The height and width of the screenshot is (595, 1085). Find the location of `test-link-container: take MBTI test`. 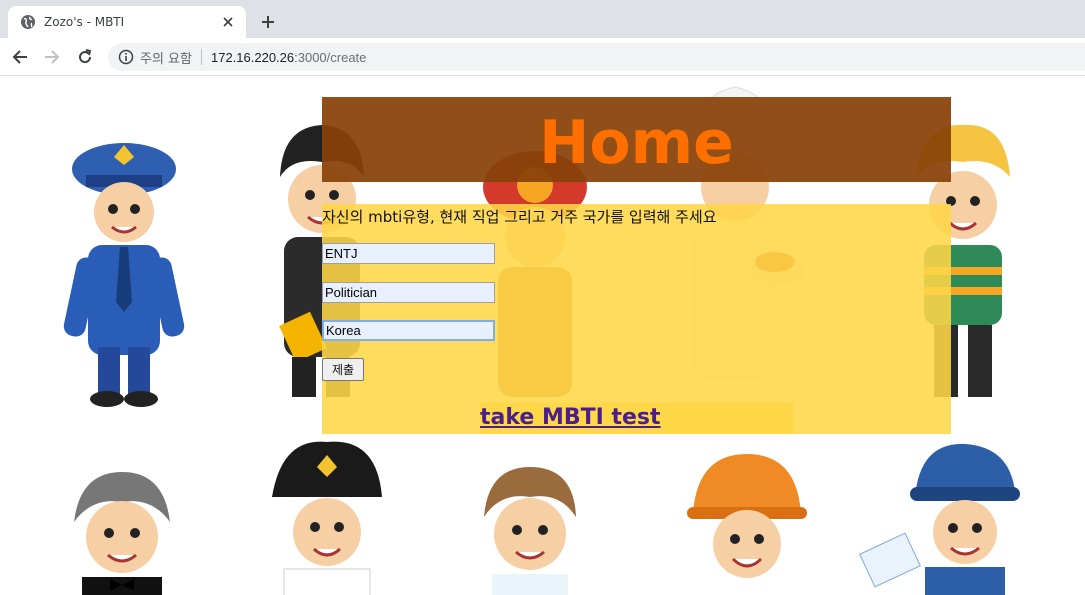

test-link-container: take MBTI test is located at coordinates (637, 418).